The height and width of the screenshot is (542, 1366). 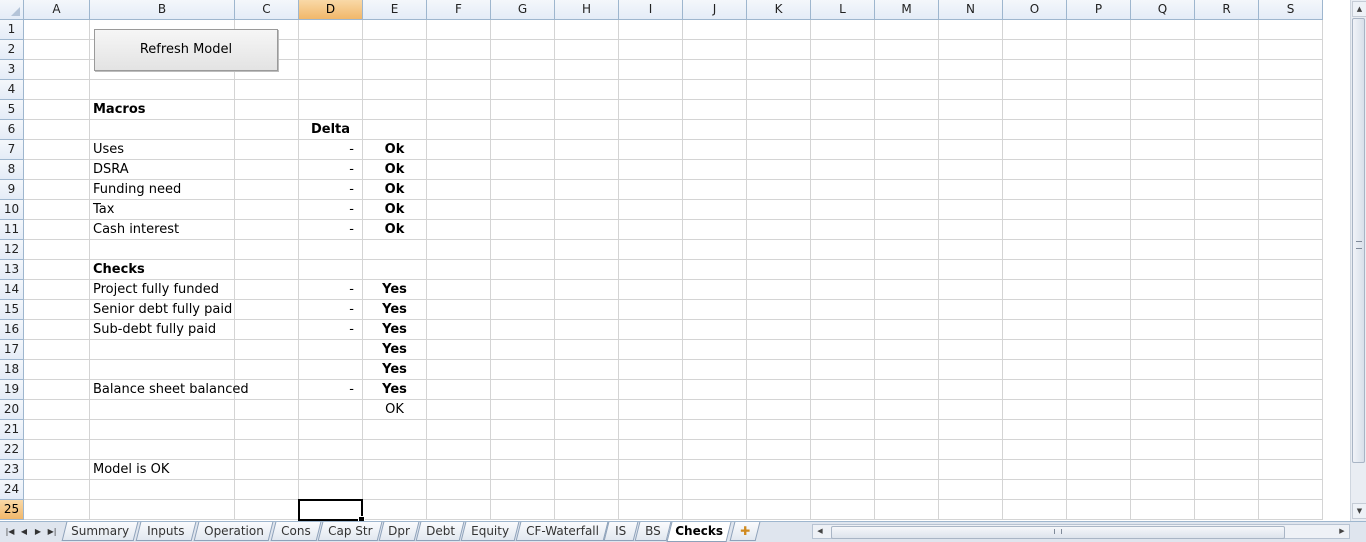 I want to click on row-header: 8, so click(x=12, y=170).